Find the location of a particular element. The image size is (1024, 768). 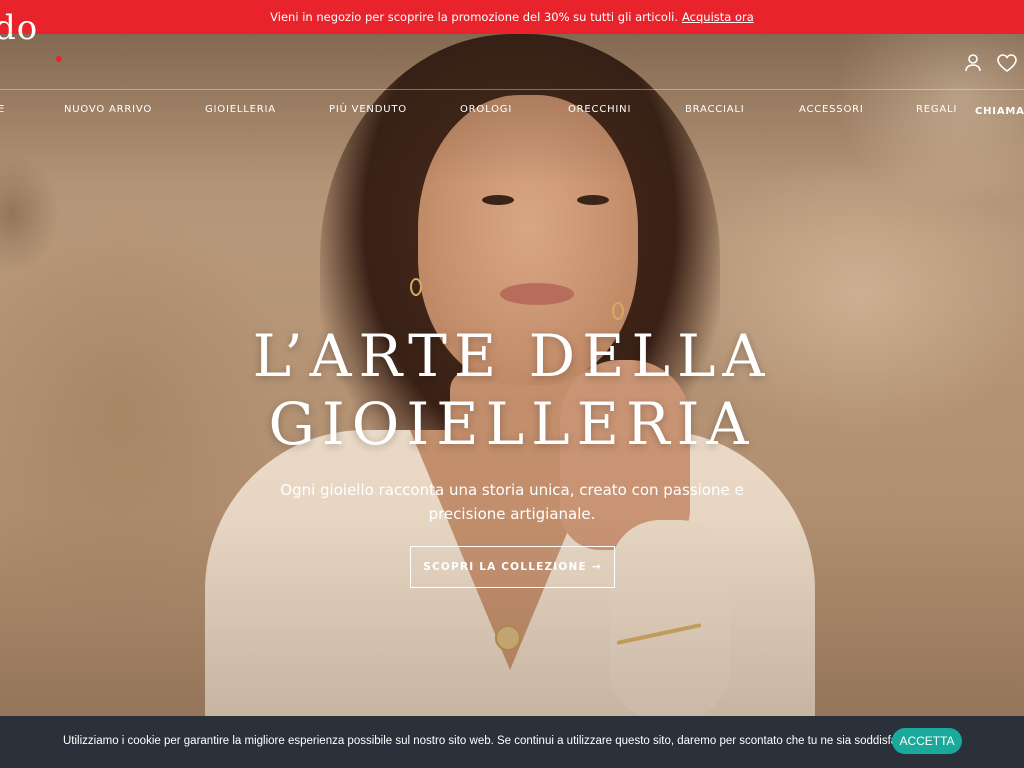

nav-item-orologi: OROLOGI is located at coordinates (486, 109).